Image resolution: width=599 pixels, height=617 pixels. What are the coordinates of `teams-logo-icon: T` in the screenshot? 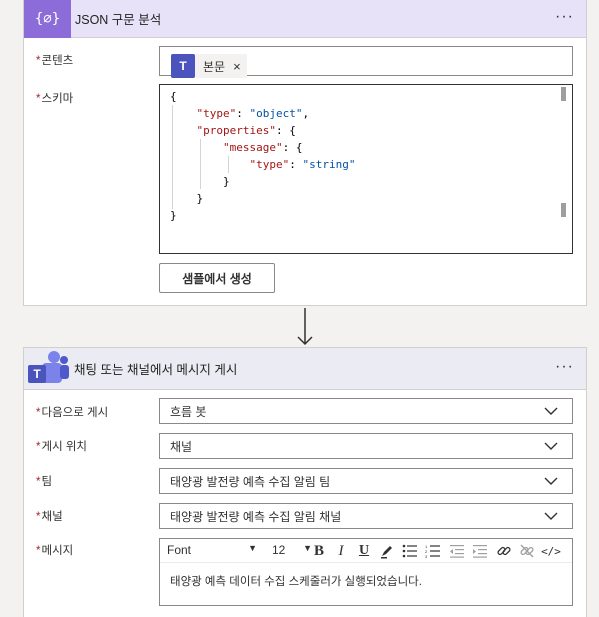 It's located at (47, 369).